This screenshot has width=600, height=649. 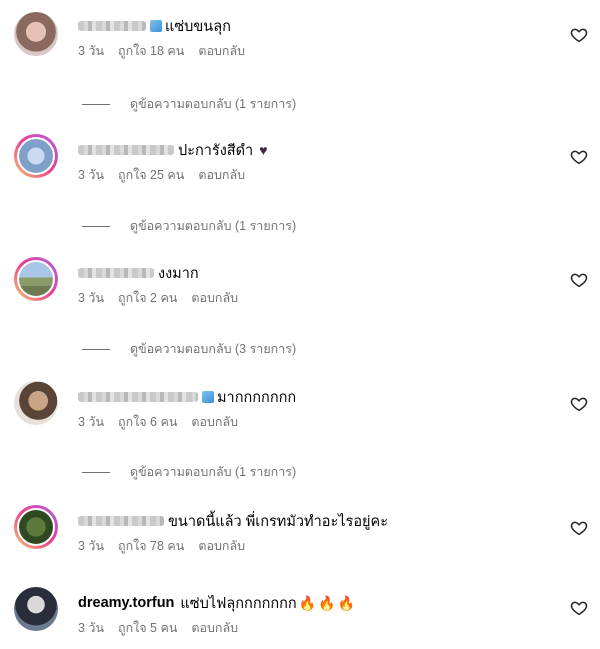 I want to click on view-replies-label: ดูข้อความตอบกลับ (3 รายการ), so click(x=213, y=349).